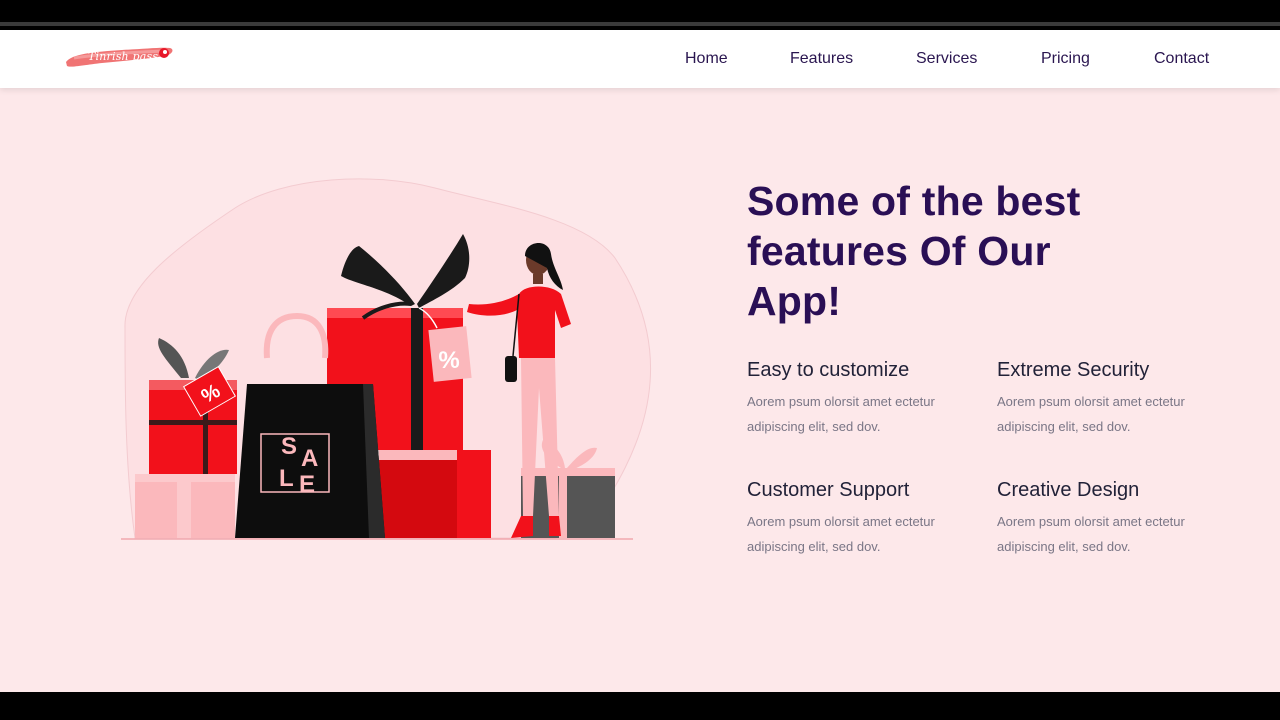 This screenshot has width=1280, height=720. Describe the element at coordinates (123, 56) in the screenshot. I see `logo-text: Tinrish pass` at that location.